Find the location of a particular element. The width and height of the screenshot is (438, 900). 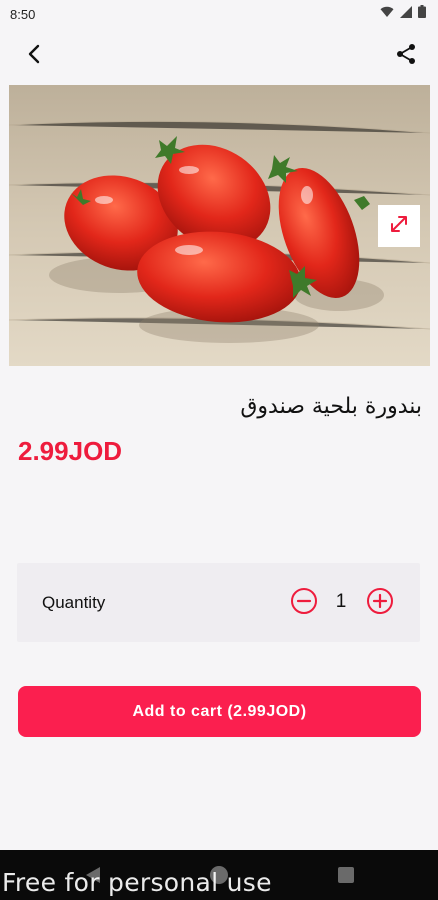

app-bar is located at coordinates (219, 56).